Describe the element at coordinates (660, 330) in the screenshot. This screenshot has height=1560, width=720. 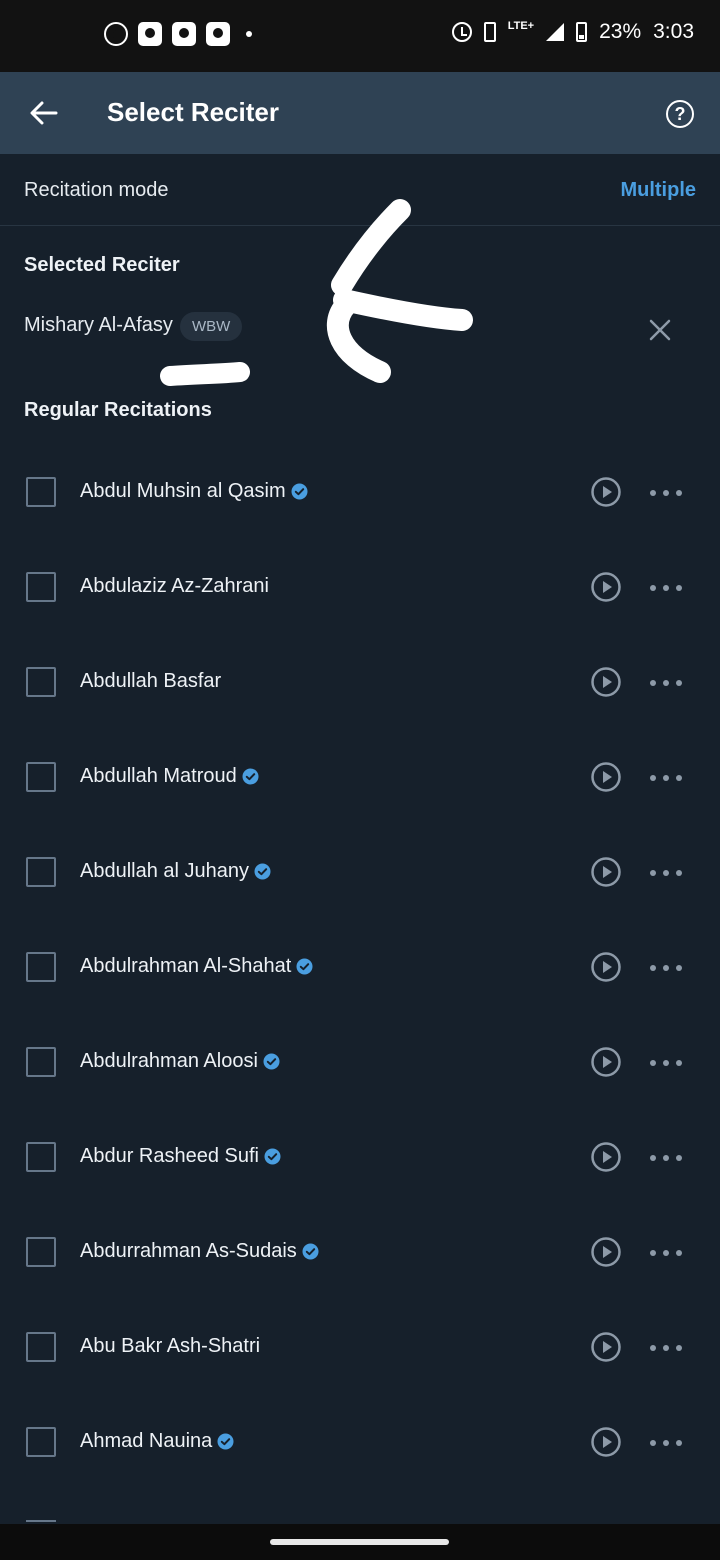
I see `close-icon` at that location.